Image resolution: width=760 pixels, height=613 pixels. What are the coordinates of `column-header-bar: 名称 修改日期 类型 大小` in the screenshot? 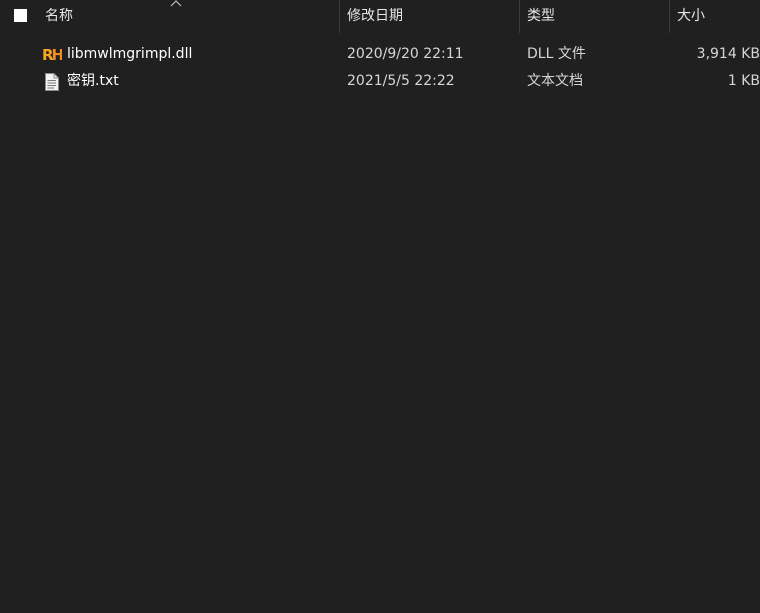 It's located at (380, 16).